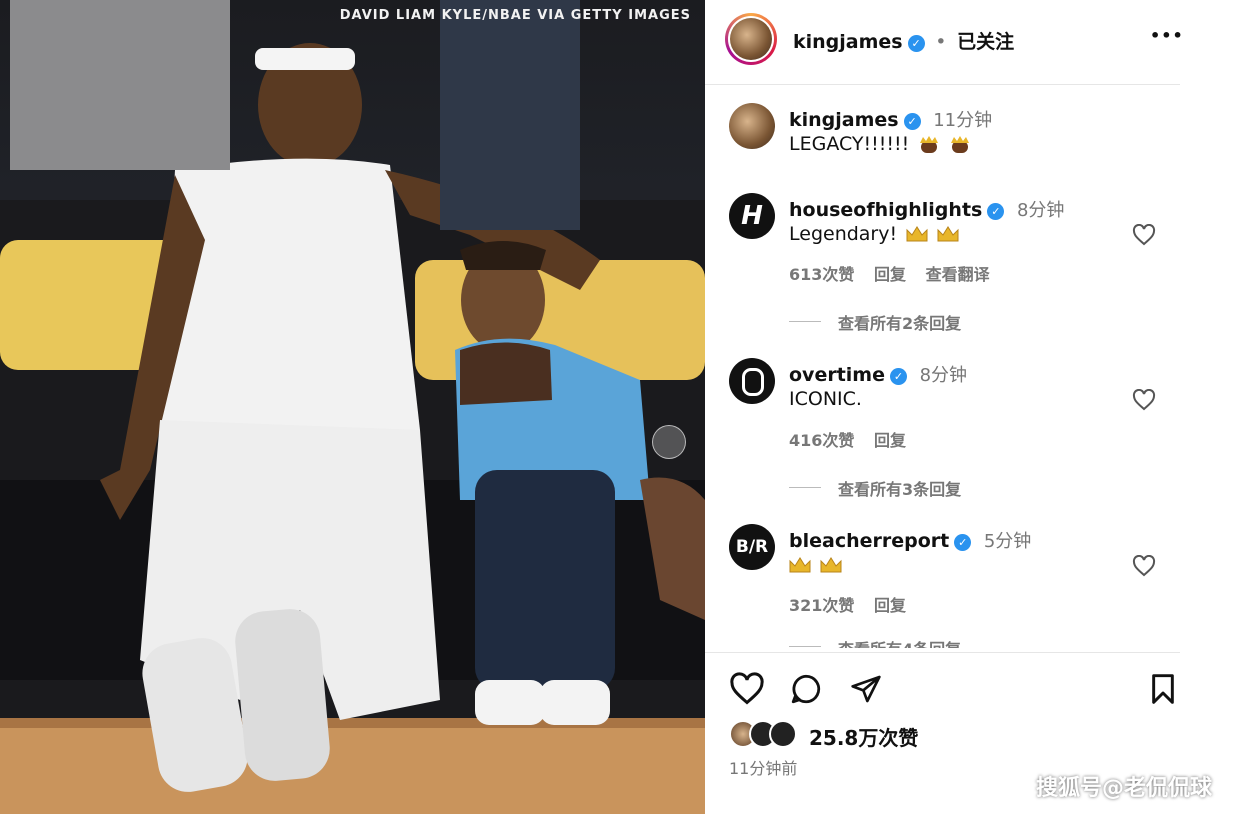 The width and height of the screenshot is (1240, 814). I want to click on comment-actions: 321次赞 回复, so click(847, 604).